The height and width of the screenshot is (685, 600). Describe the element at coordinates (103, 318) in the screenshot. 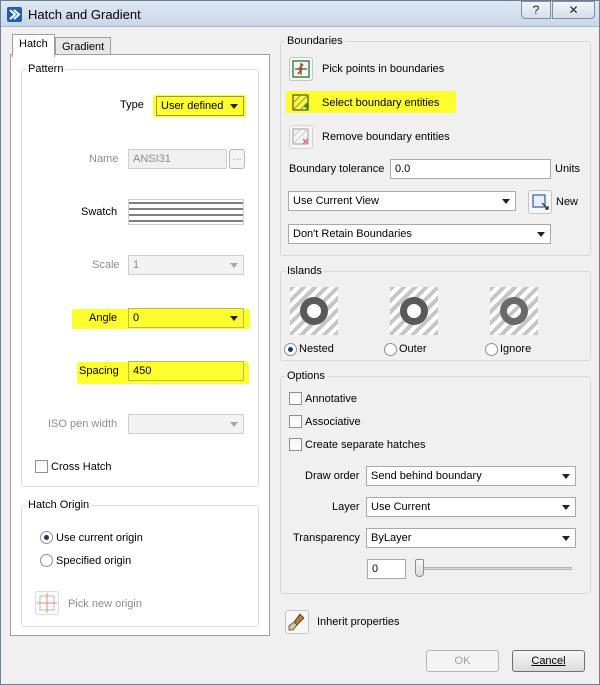

I see `angle-label: Angle` at that location.